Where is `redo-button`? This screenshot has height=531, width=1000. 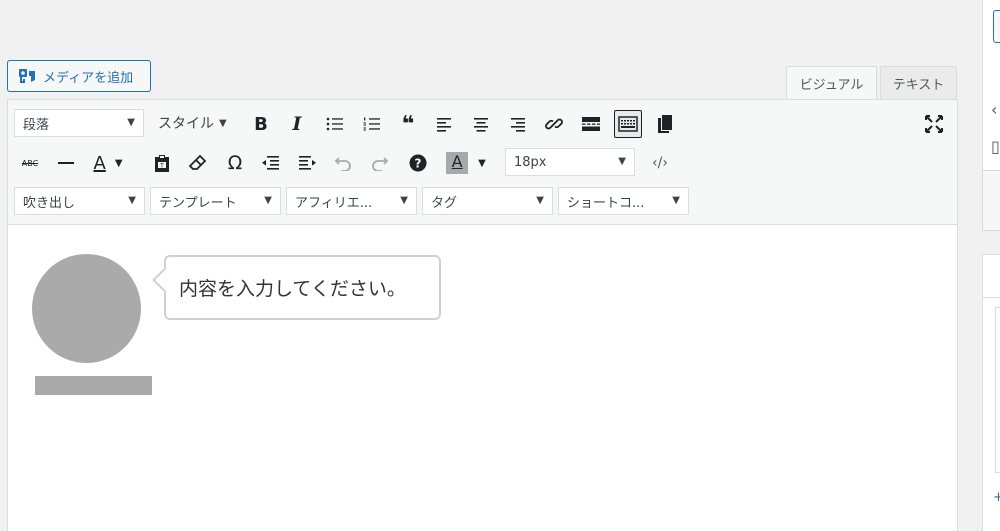 redo-button is located at coordinates (380, 163).